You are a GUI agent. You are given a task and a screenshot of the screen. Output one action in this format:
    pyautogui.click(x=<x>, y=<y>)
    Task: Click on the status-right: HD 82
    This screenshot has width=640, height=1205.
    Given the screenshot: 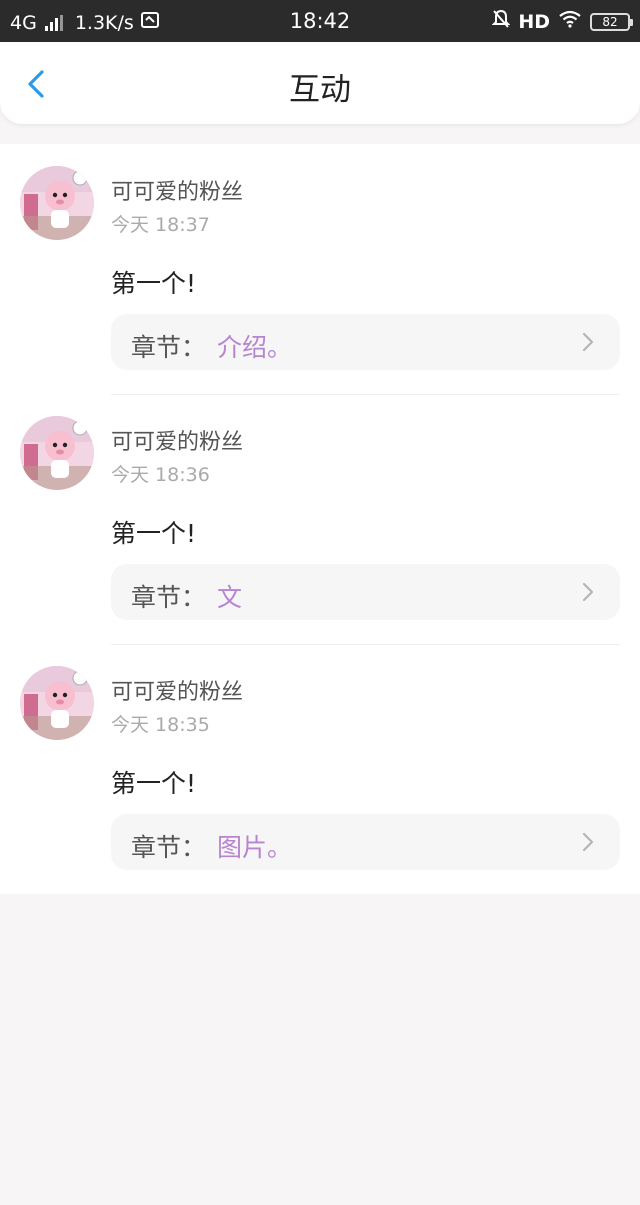 What is the action you would take?
    pyautogui.click(x=562, y=21)
    